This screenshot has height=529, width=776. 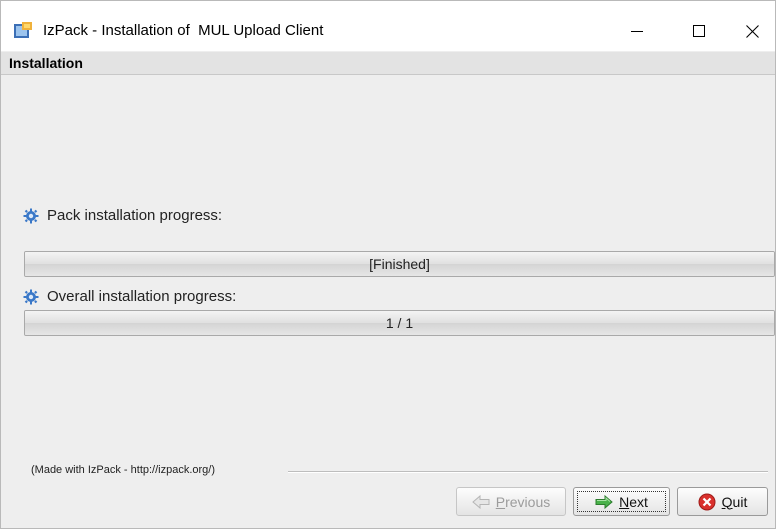 I want to click on pack-progress-bar: [Finished], so click(x=399, y=264).